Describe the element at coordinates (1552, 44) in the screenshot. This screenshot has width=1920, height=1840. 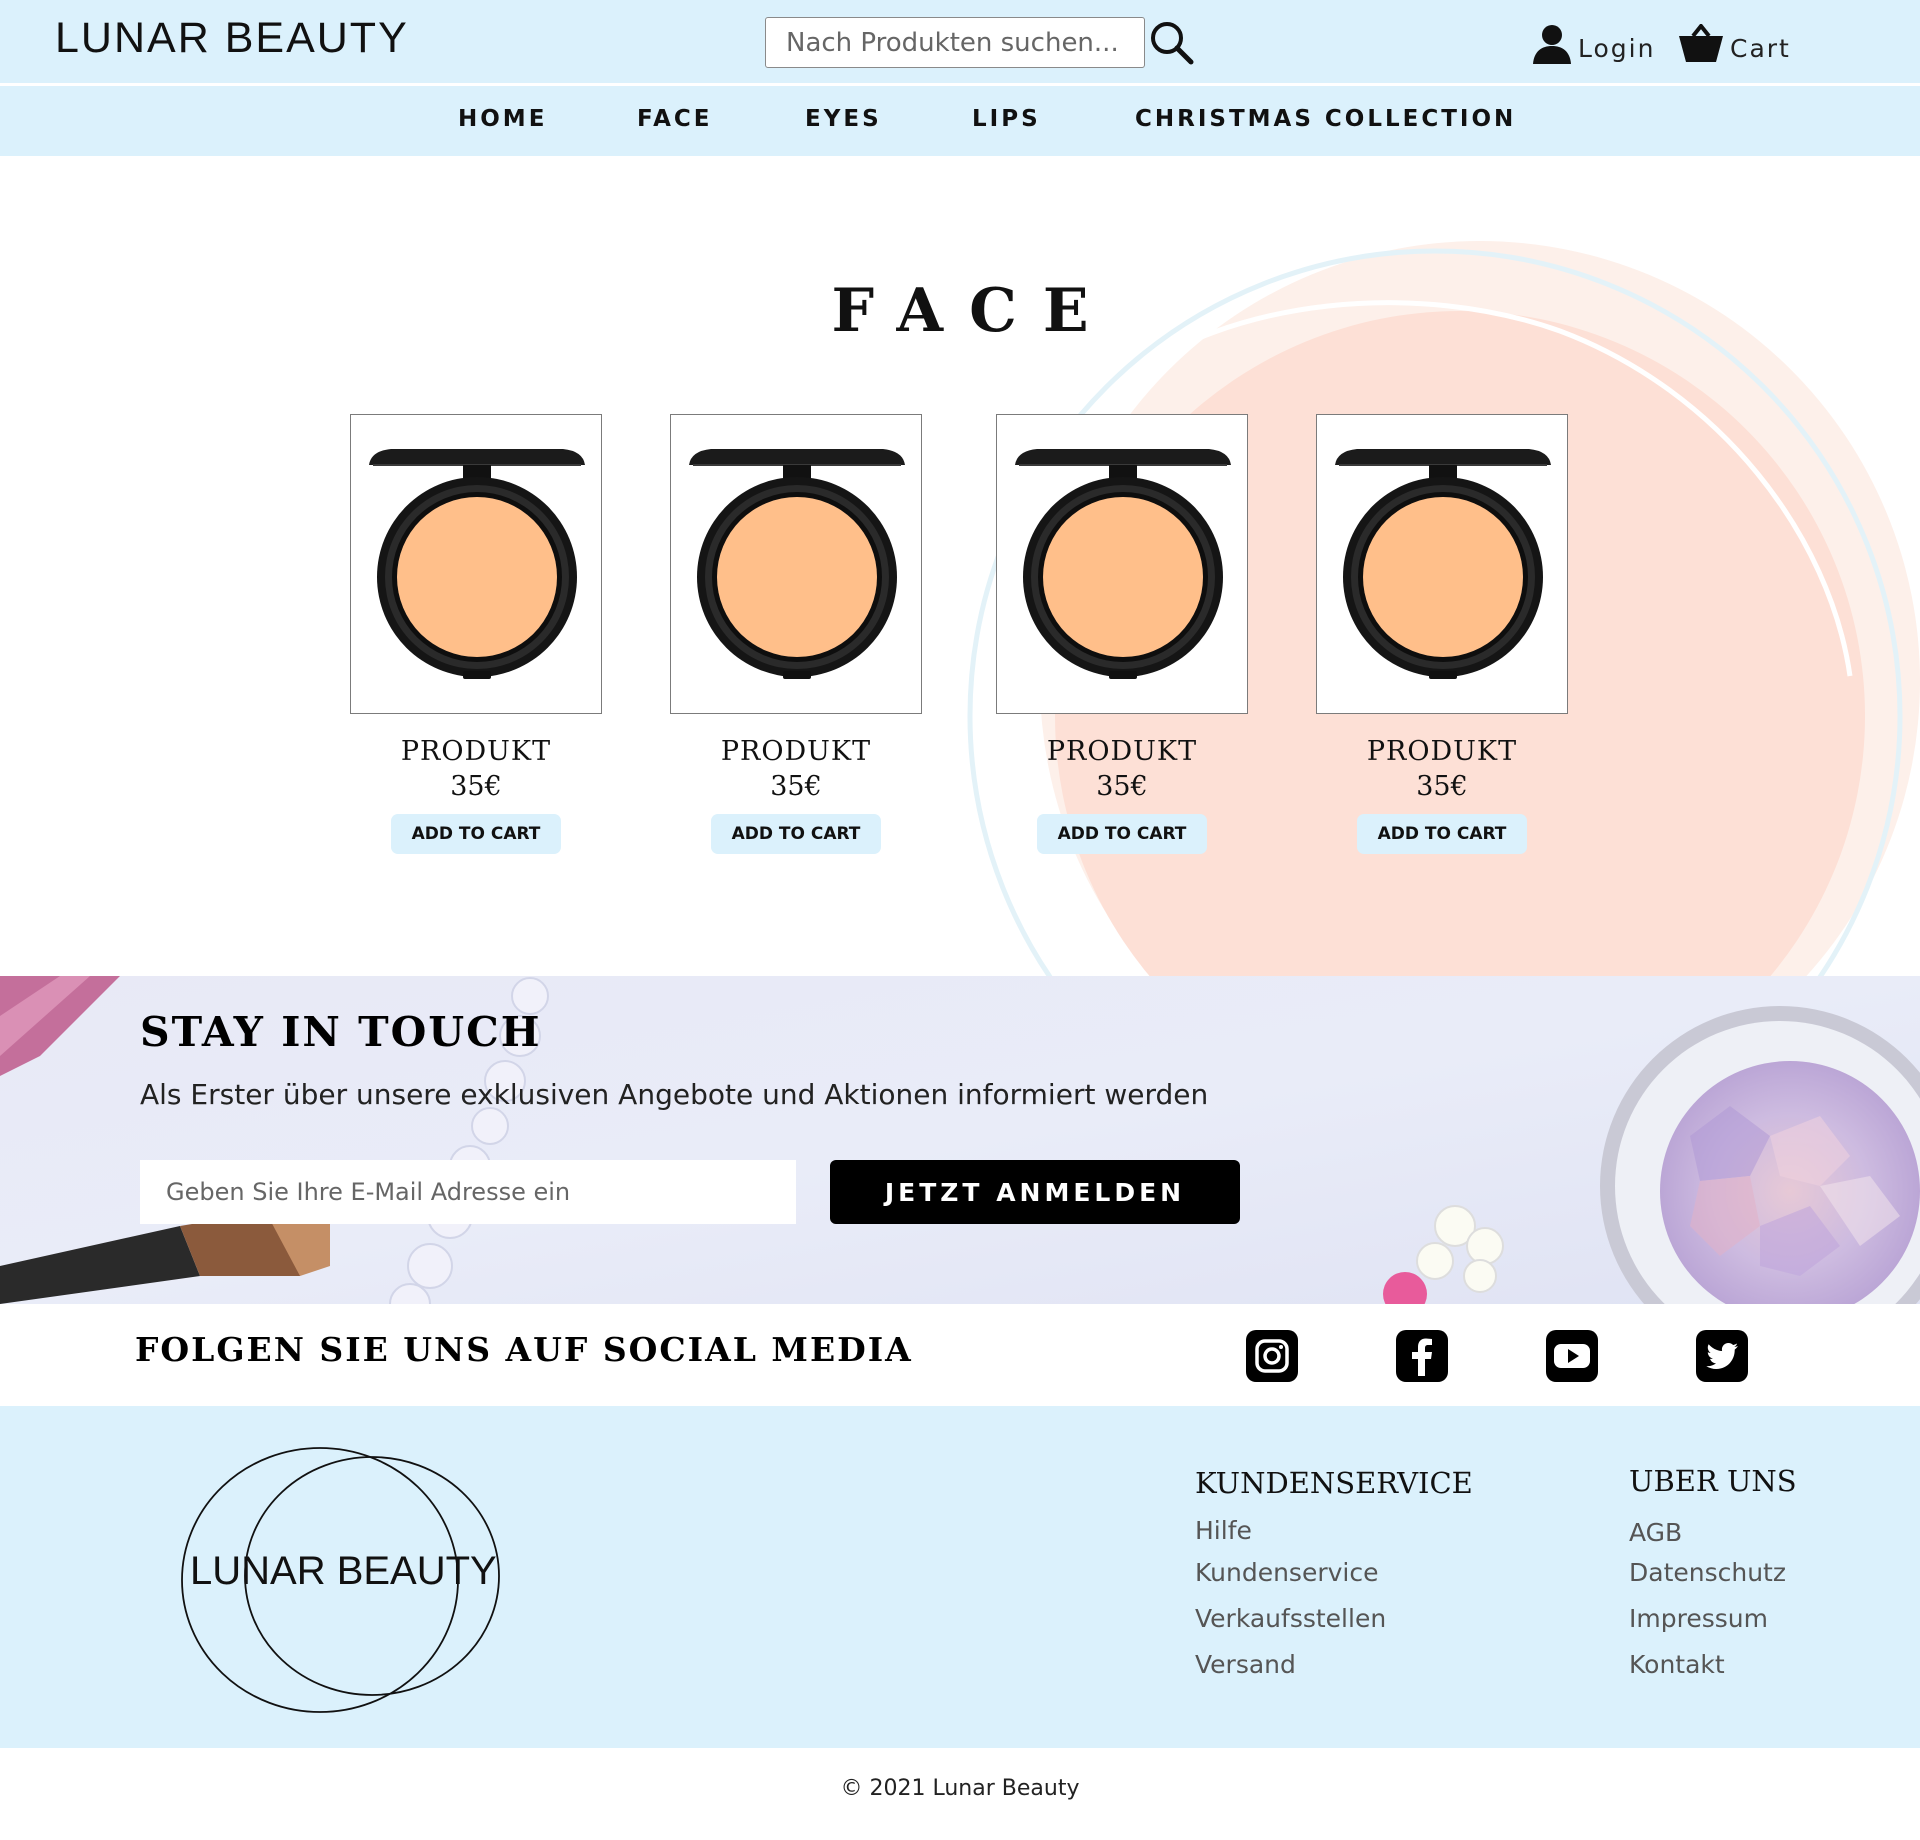
I see `user-icon` at that location.